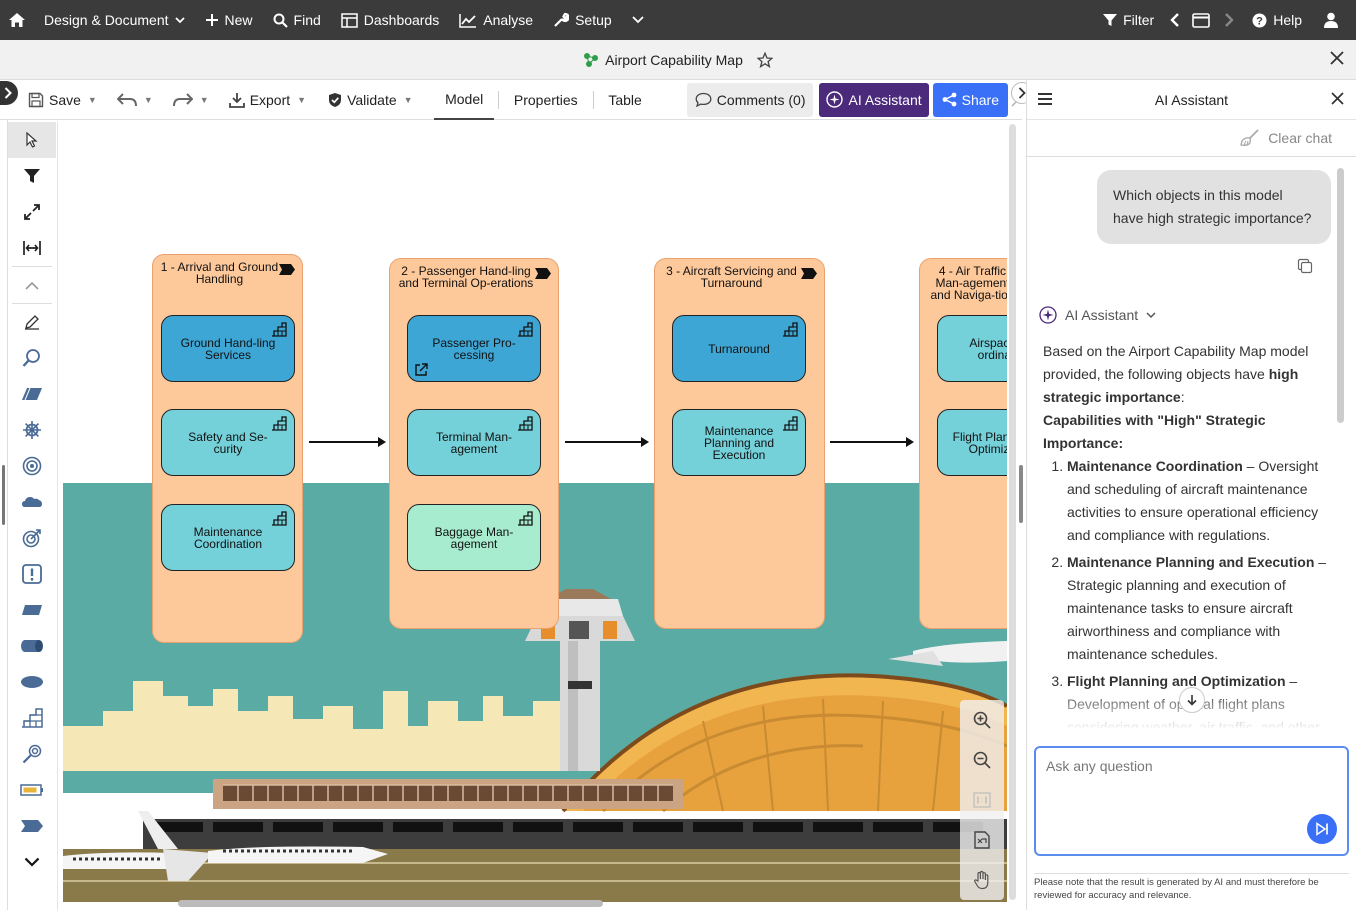 This screenshot has width=1356, height=910. What do you see at coordinates (1191, 138) in the screenshot?
I see `clear-chat-button: Clear chat` at bounding box center [1191, 138].